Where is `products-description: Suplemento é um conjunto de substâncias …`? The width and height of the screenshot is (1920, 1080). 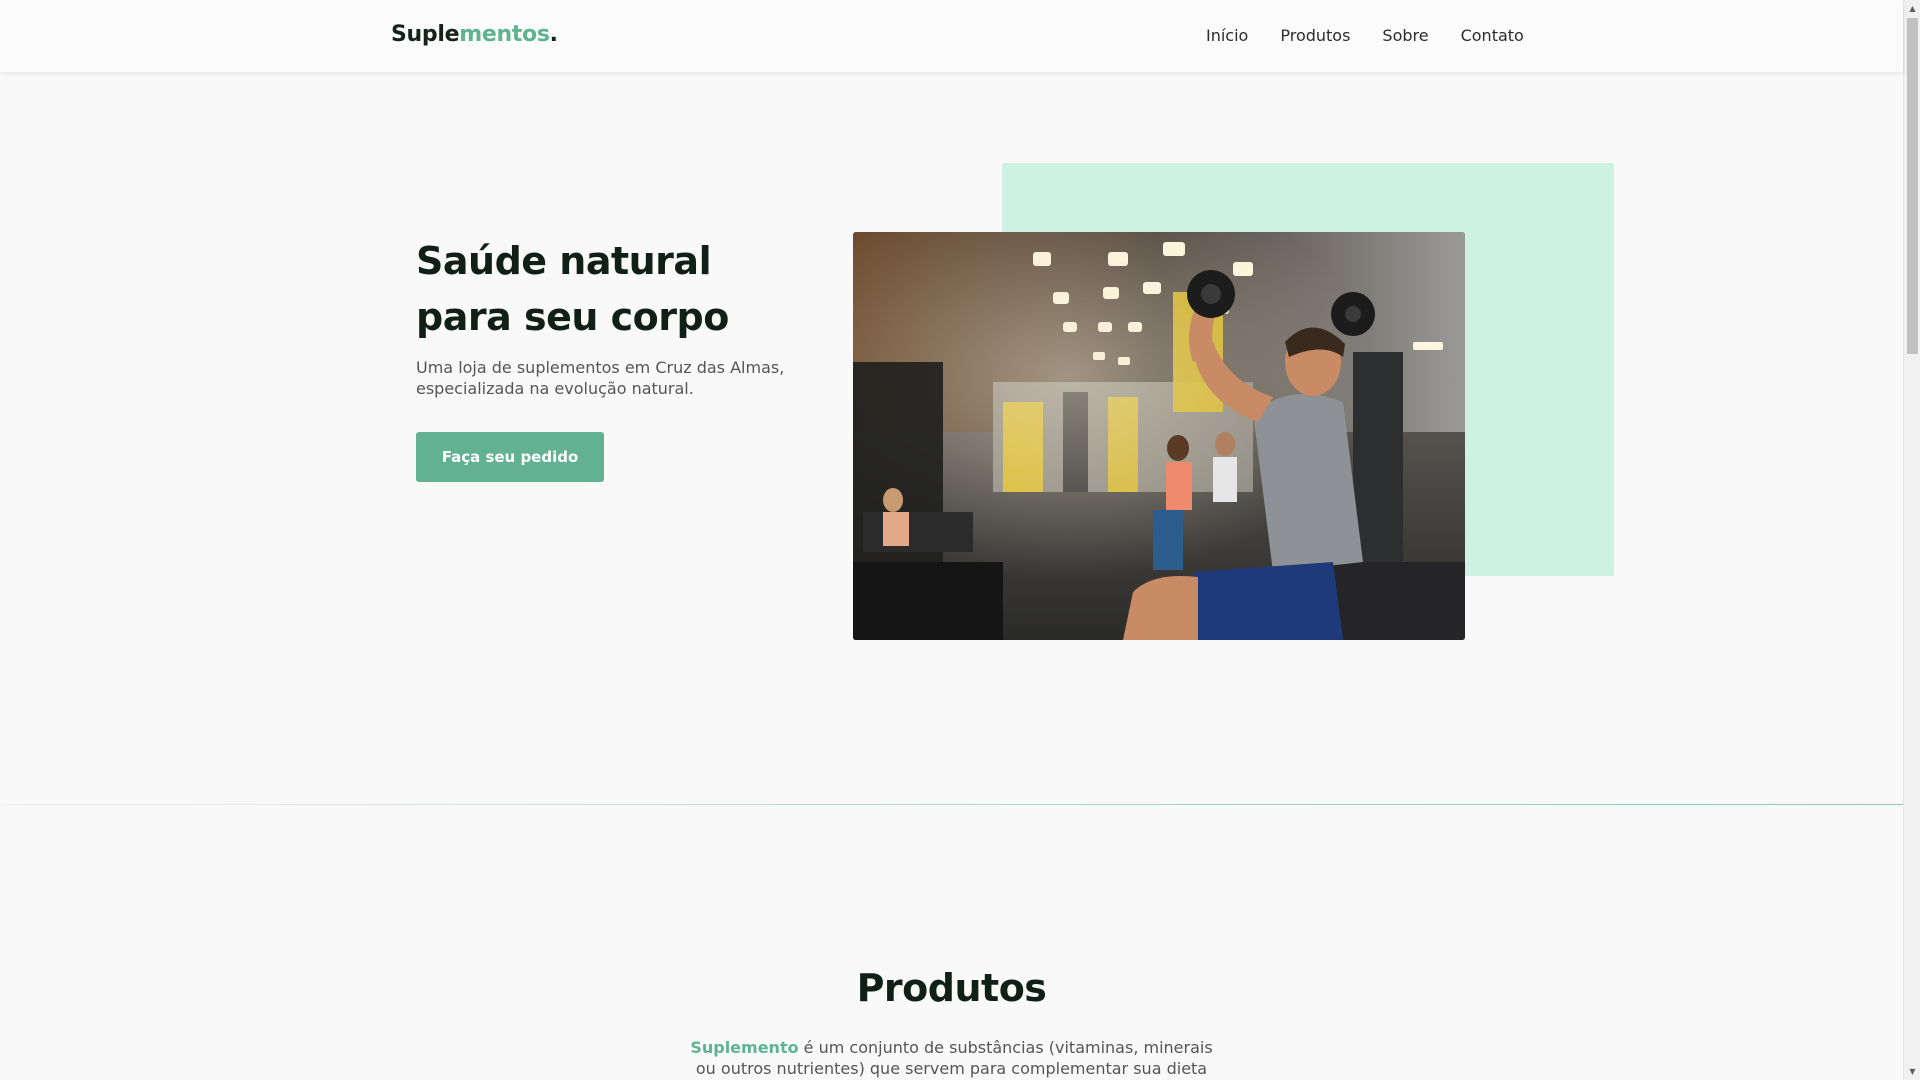
products-description: Suplemento é um conjunto de substâncias … is located at coordinates (951, 1058).